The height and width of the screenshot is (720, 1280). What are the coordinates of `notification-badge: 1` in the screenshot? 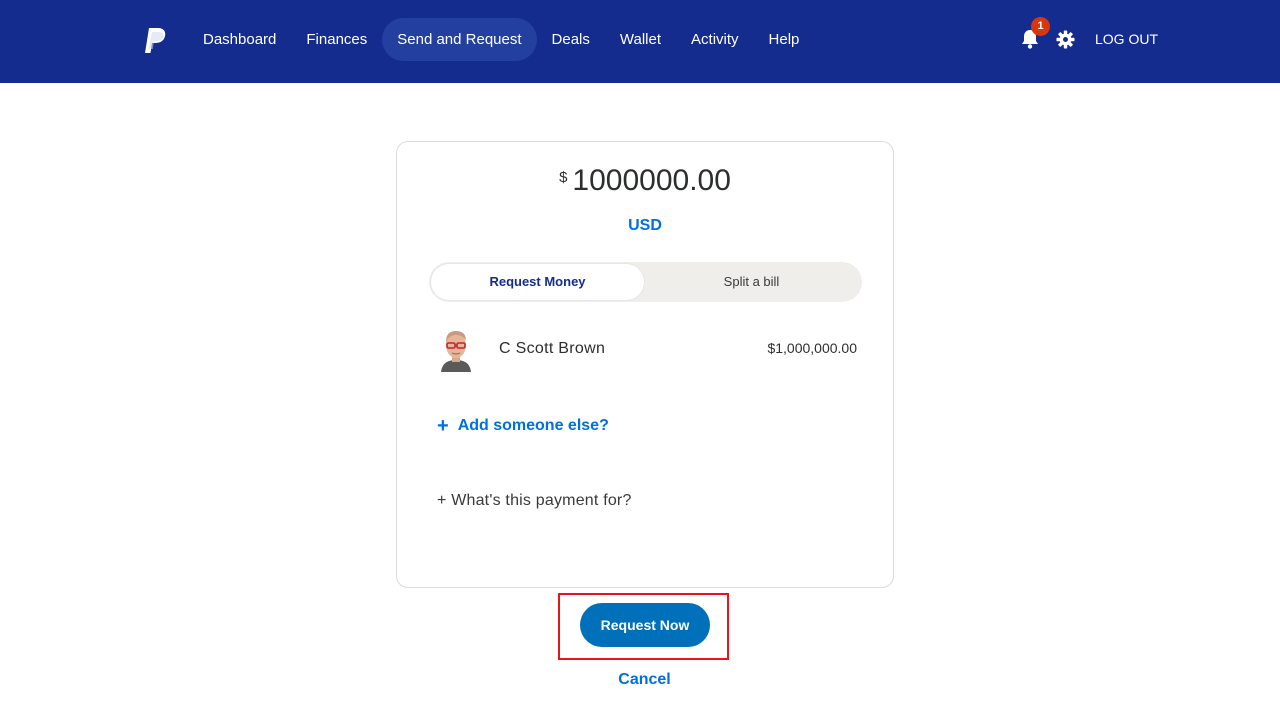 It's located at (1040, 26).